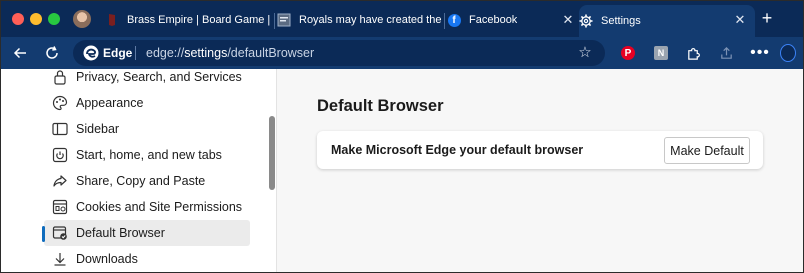 The height and width of the screenshot is (273, 804). Describe the element at coordinates (36, 19) in the screenshot. I see `minimize-window-button` at that location.